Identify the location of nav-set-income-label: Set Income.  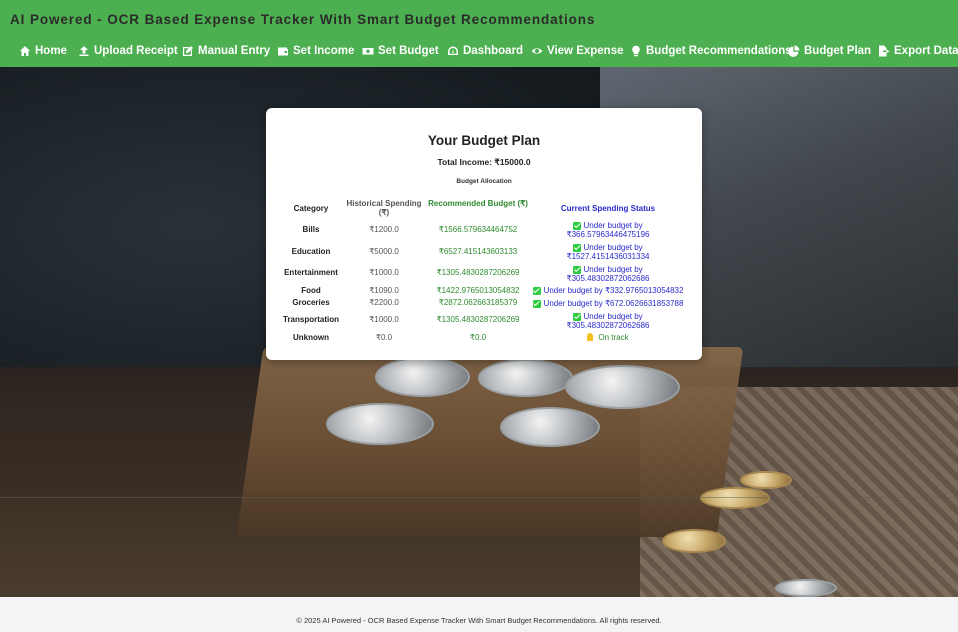
(324, 51).